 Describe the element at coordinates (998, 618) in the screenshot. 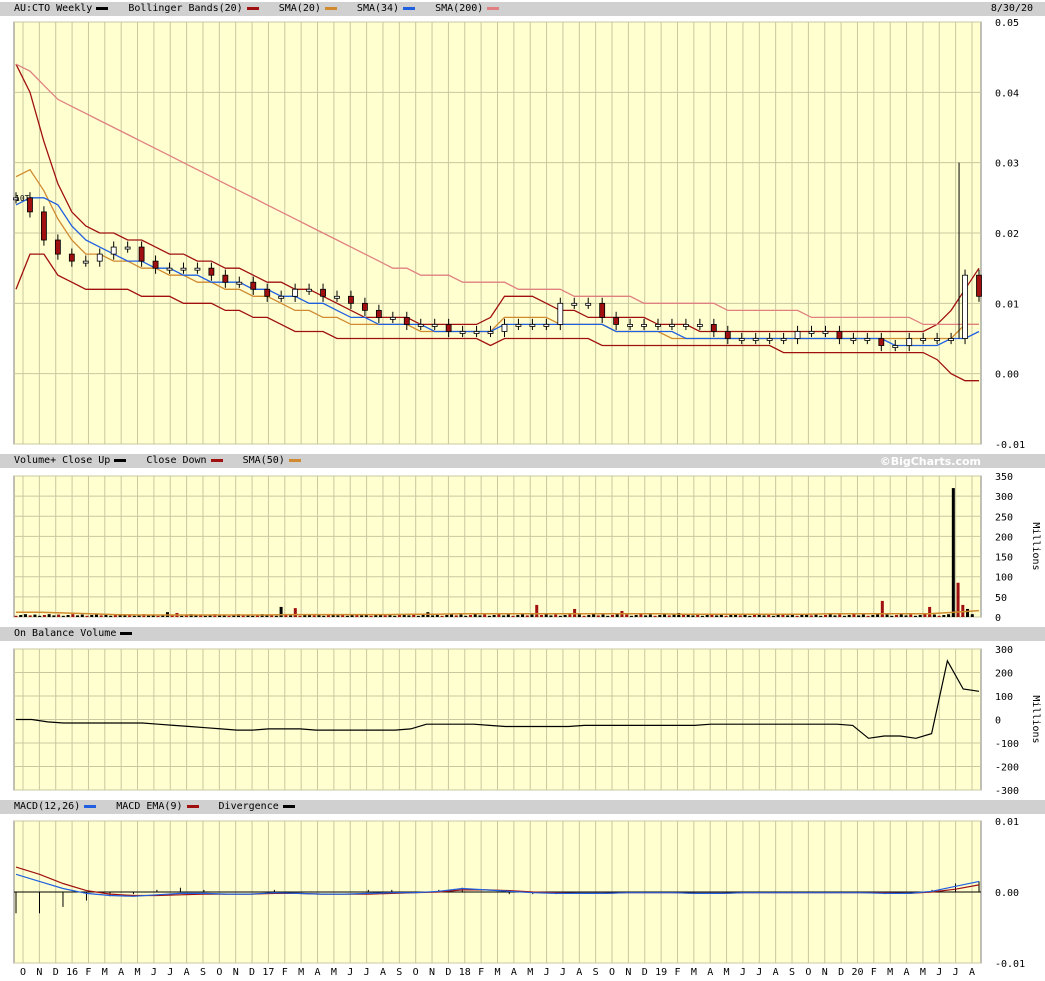

I see `volume-y-tick-label: 0` at that location.